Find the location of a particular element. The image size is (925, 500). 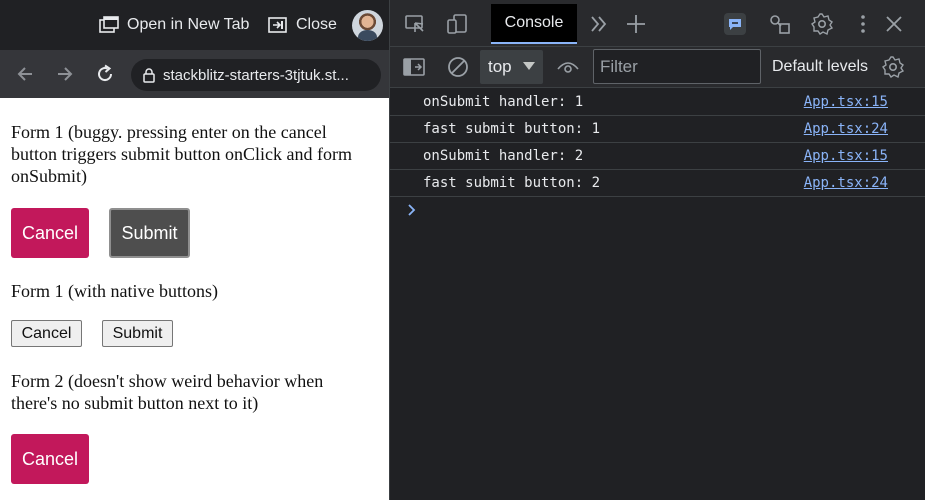

close-label: Close is located at coordinates (316, 24).